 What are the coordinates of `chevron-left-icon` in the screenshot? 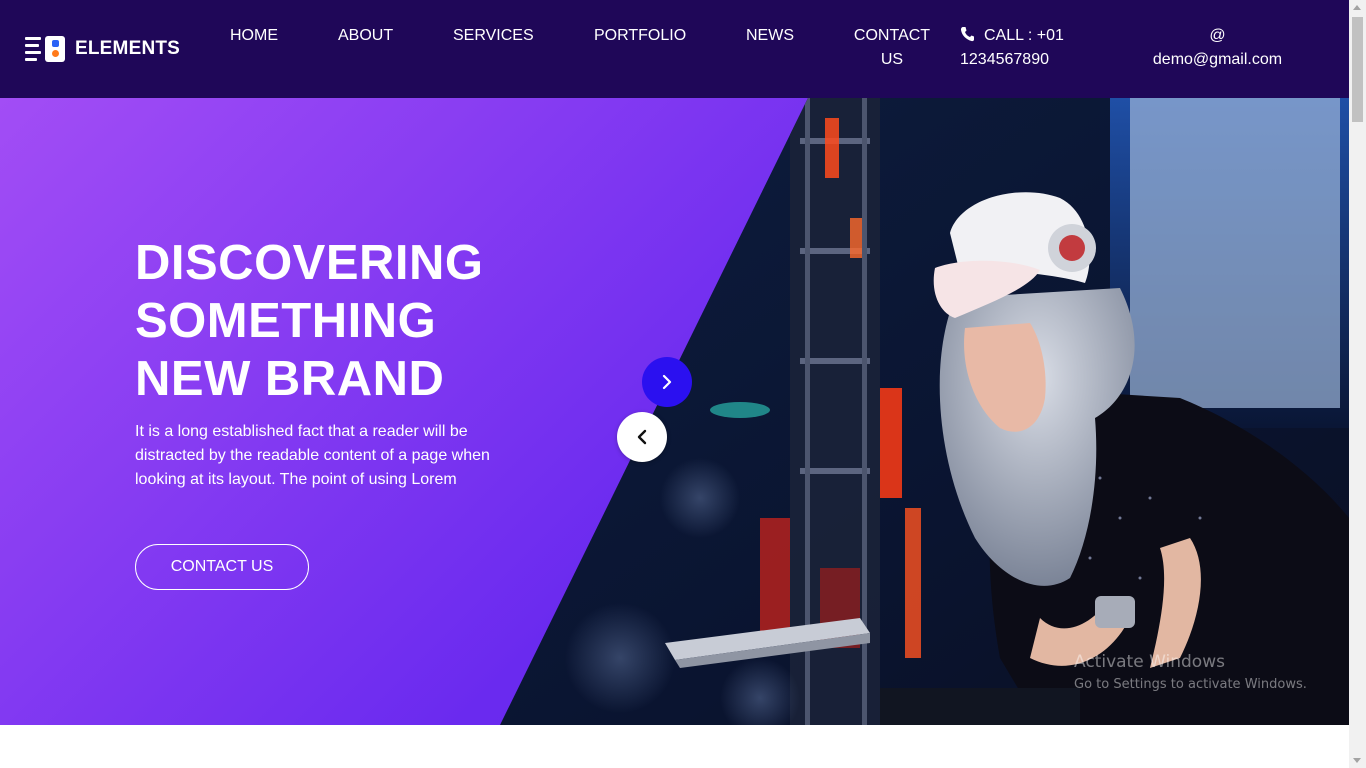 It's located at (642, 437).